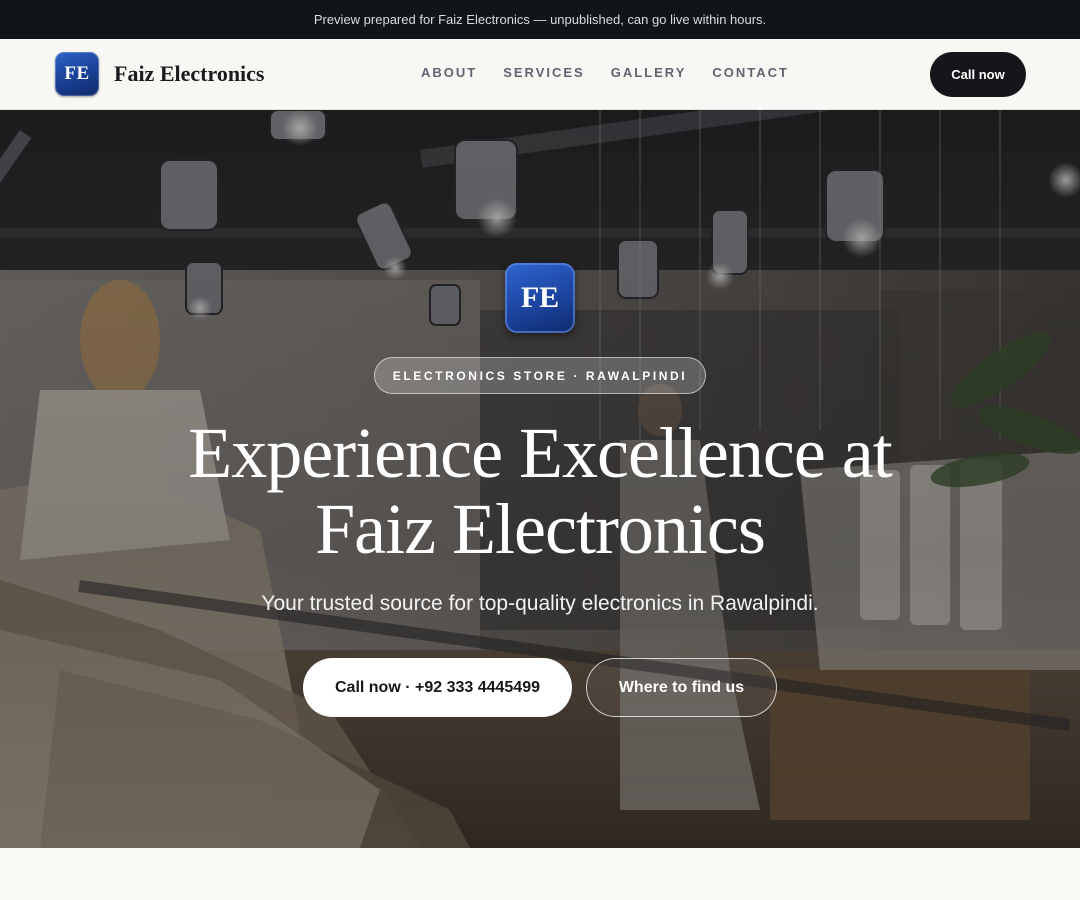 The height and width of the screenshot is (900, 1080). I want to click on brand-logo-text: FE, so click(77, 73).